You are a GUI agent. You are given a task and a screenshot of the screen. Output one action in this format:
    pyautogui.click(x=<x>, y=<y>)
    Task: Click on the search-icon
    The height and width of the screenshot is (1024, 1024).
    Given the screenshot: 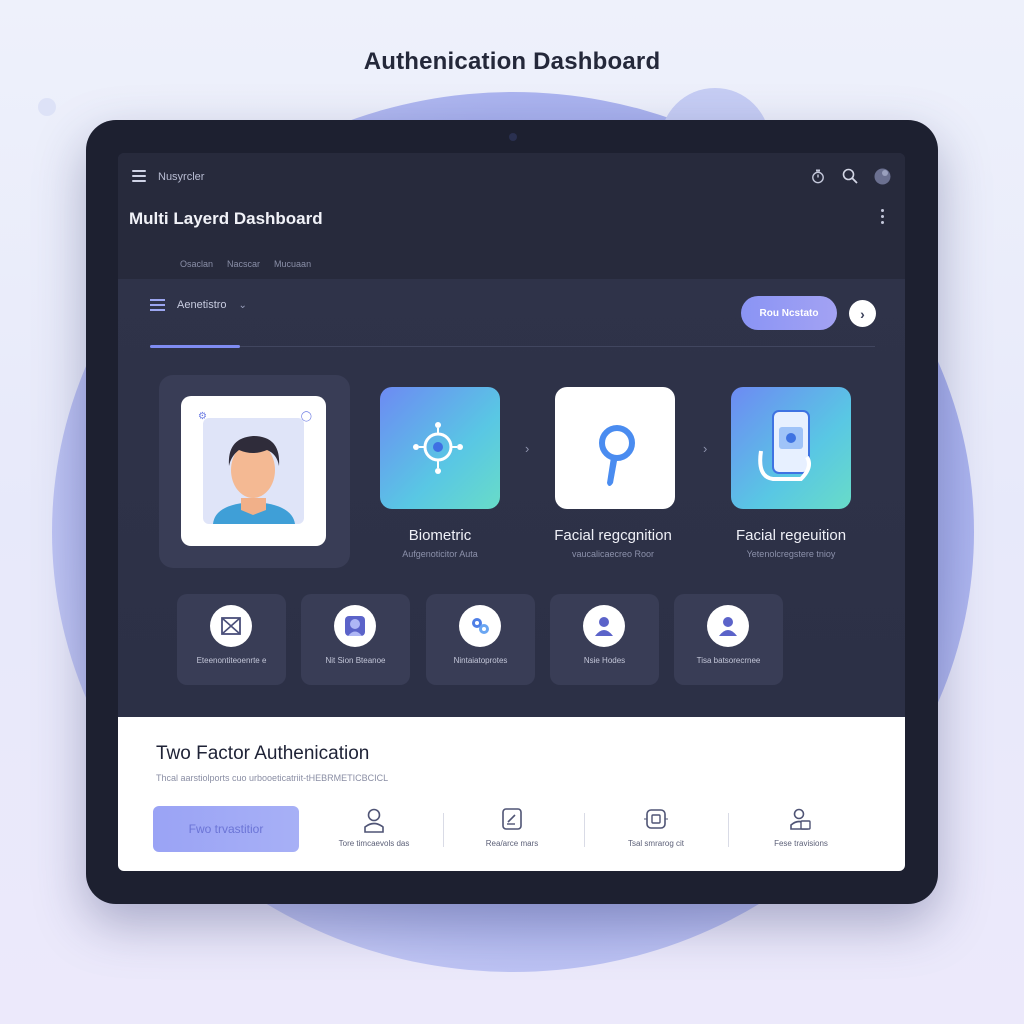 What is the action you would take?
    pyautogui.click(x=850, y=176)
    